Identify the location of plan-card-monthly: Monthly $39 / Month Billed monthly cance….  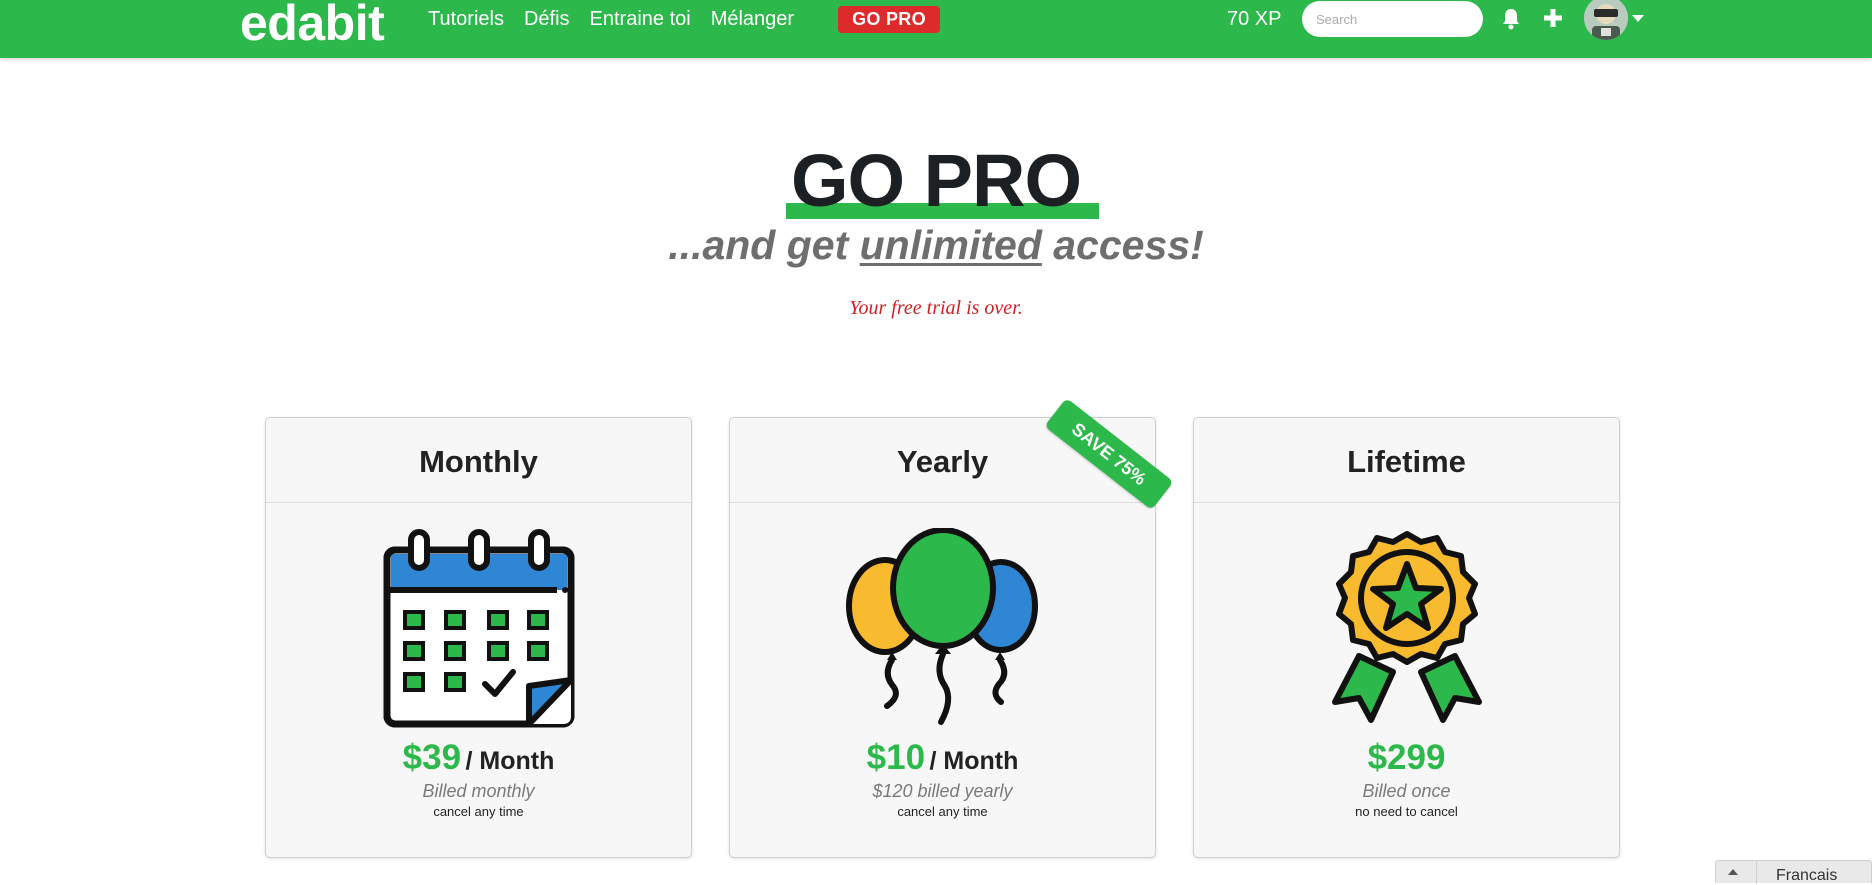
(478, 637).